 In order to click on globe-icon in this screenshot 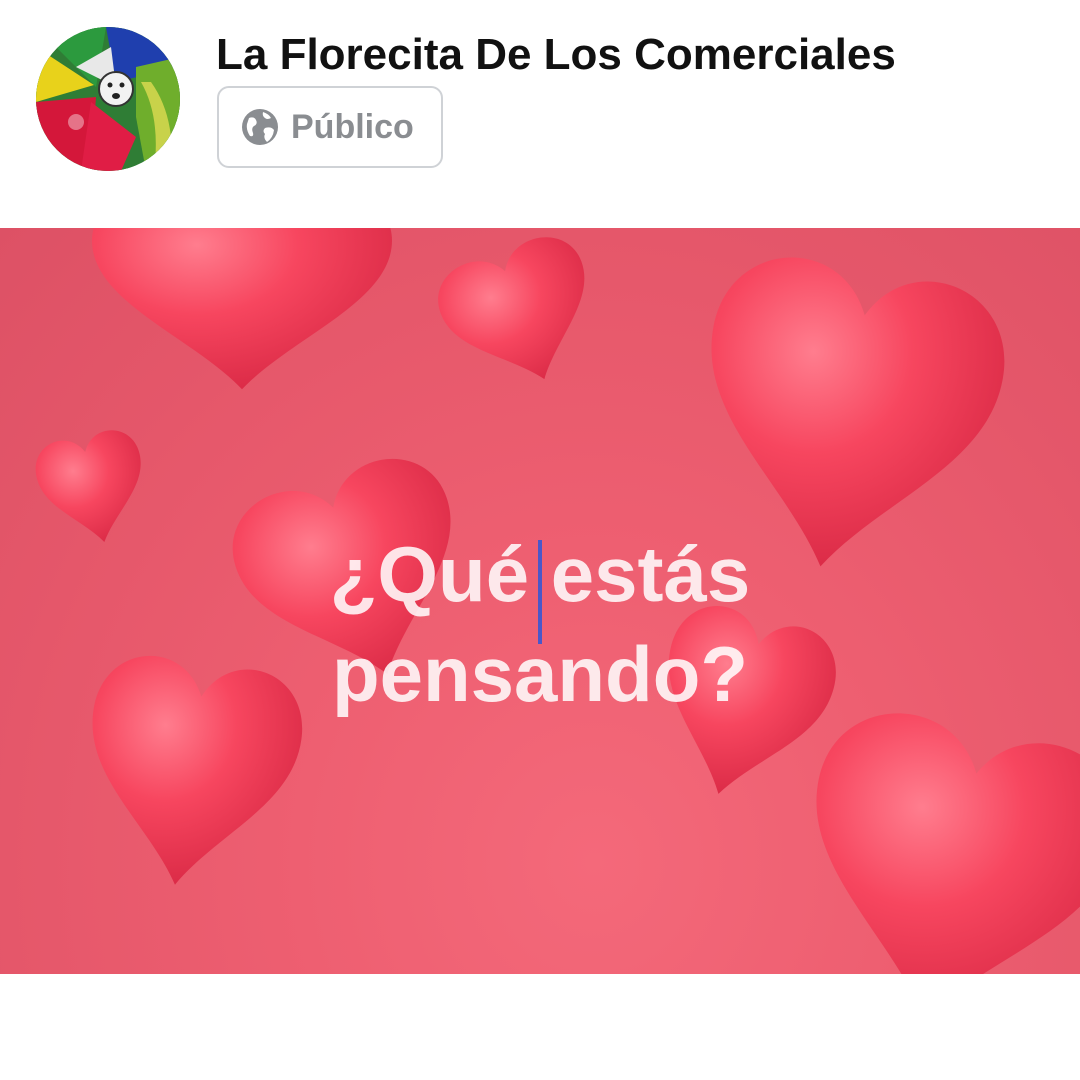, I will do `click(260, 127)`.